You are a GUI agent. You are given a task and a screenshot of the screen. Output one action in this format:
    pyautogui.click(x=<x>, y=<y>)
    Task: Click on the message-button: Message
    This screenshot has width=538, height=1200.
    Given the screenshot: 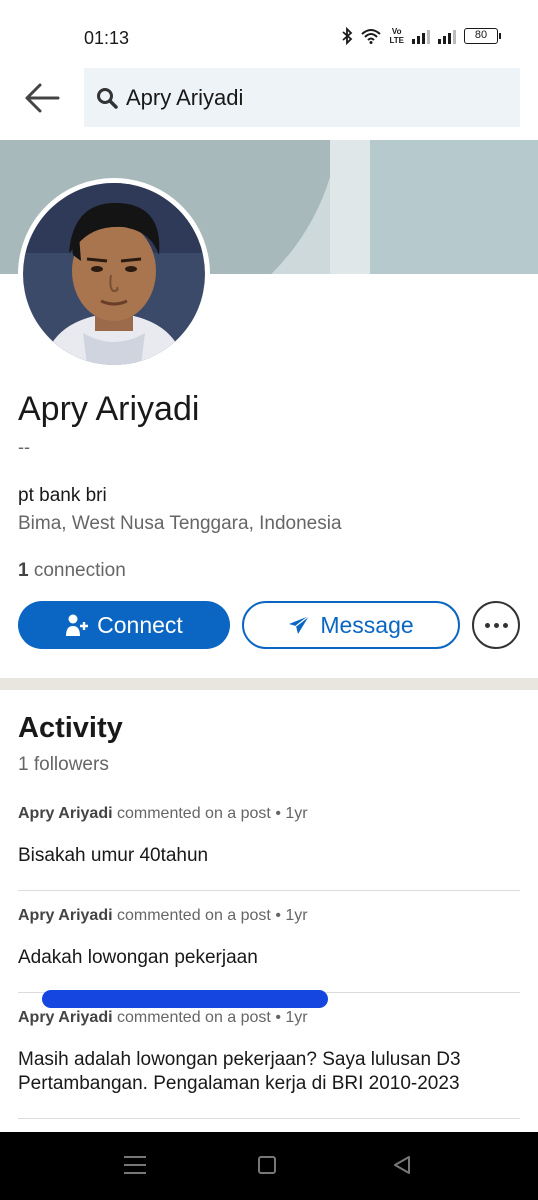 What is the action you would take?
    pyautogui.click(x=351, y=625)
    